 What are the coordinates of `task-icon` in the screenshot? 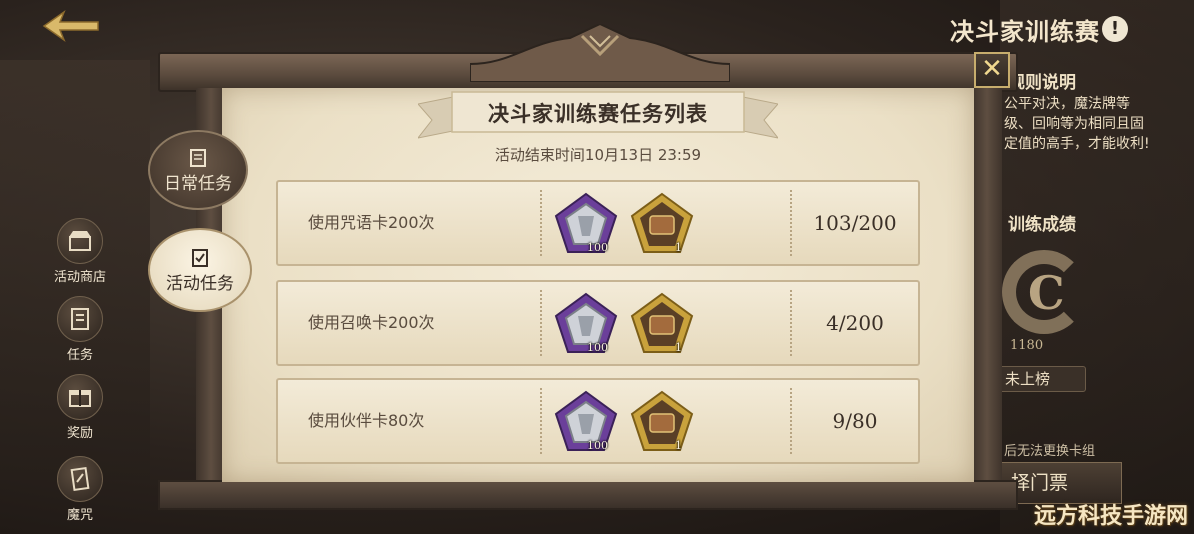 It's located at (80, 319).